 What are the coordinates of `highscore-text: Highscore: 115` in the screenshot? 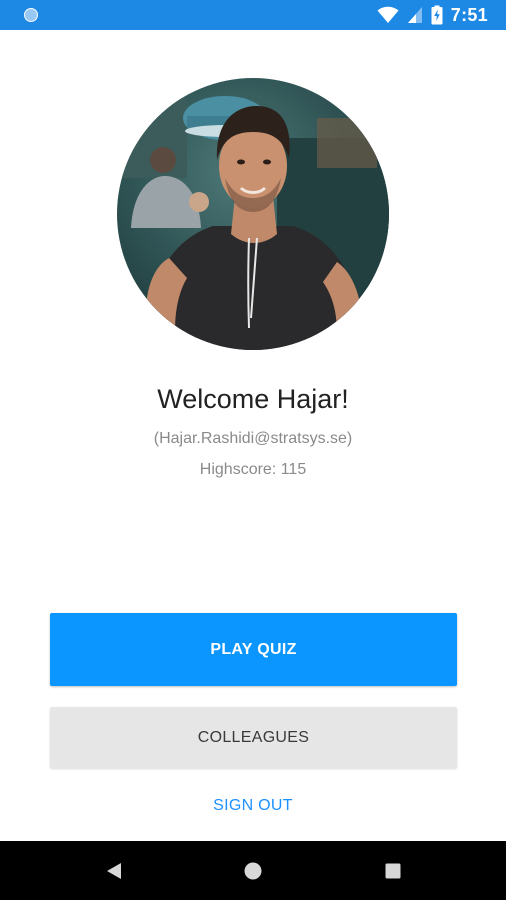 It's located at (253, 469).